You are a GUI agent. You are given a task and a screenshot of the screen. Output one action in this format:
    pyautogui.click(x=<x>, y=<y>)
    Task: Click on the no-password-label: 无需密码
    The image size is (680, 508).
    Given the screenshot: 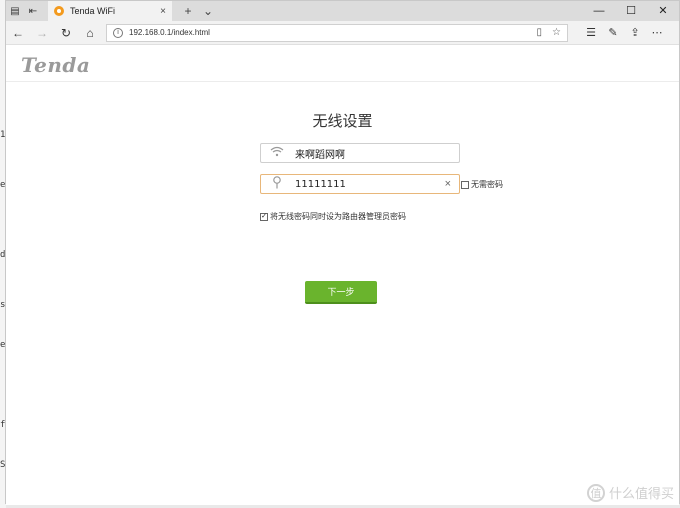 What is the action you would take?
    pyautogui.click(x=487, y=184)
    